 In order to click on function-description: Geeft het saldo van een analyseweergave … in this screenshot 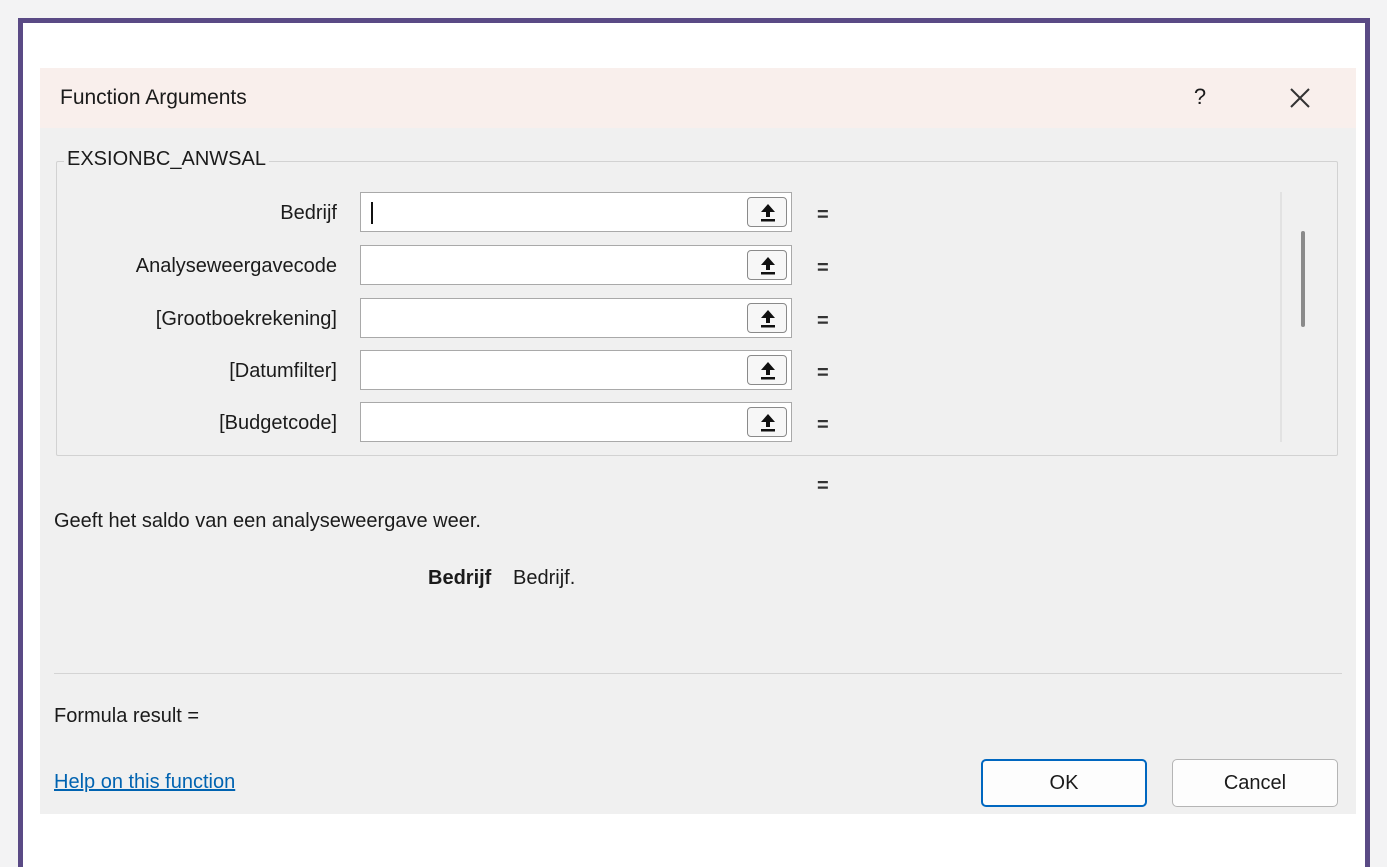, I will do `click(267, 521)`.